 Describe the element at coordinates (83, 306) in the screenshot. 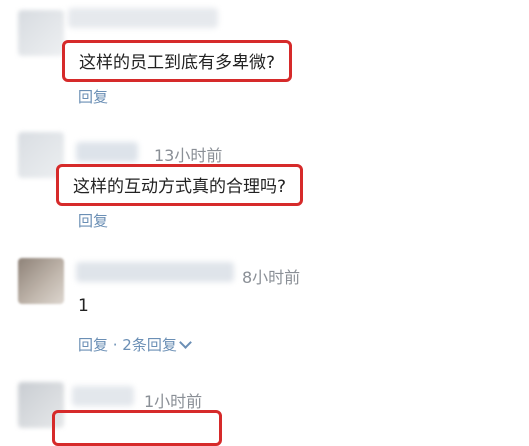

I see `comment-text: 1` at that location.